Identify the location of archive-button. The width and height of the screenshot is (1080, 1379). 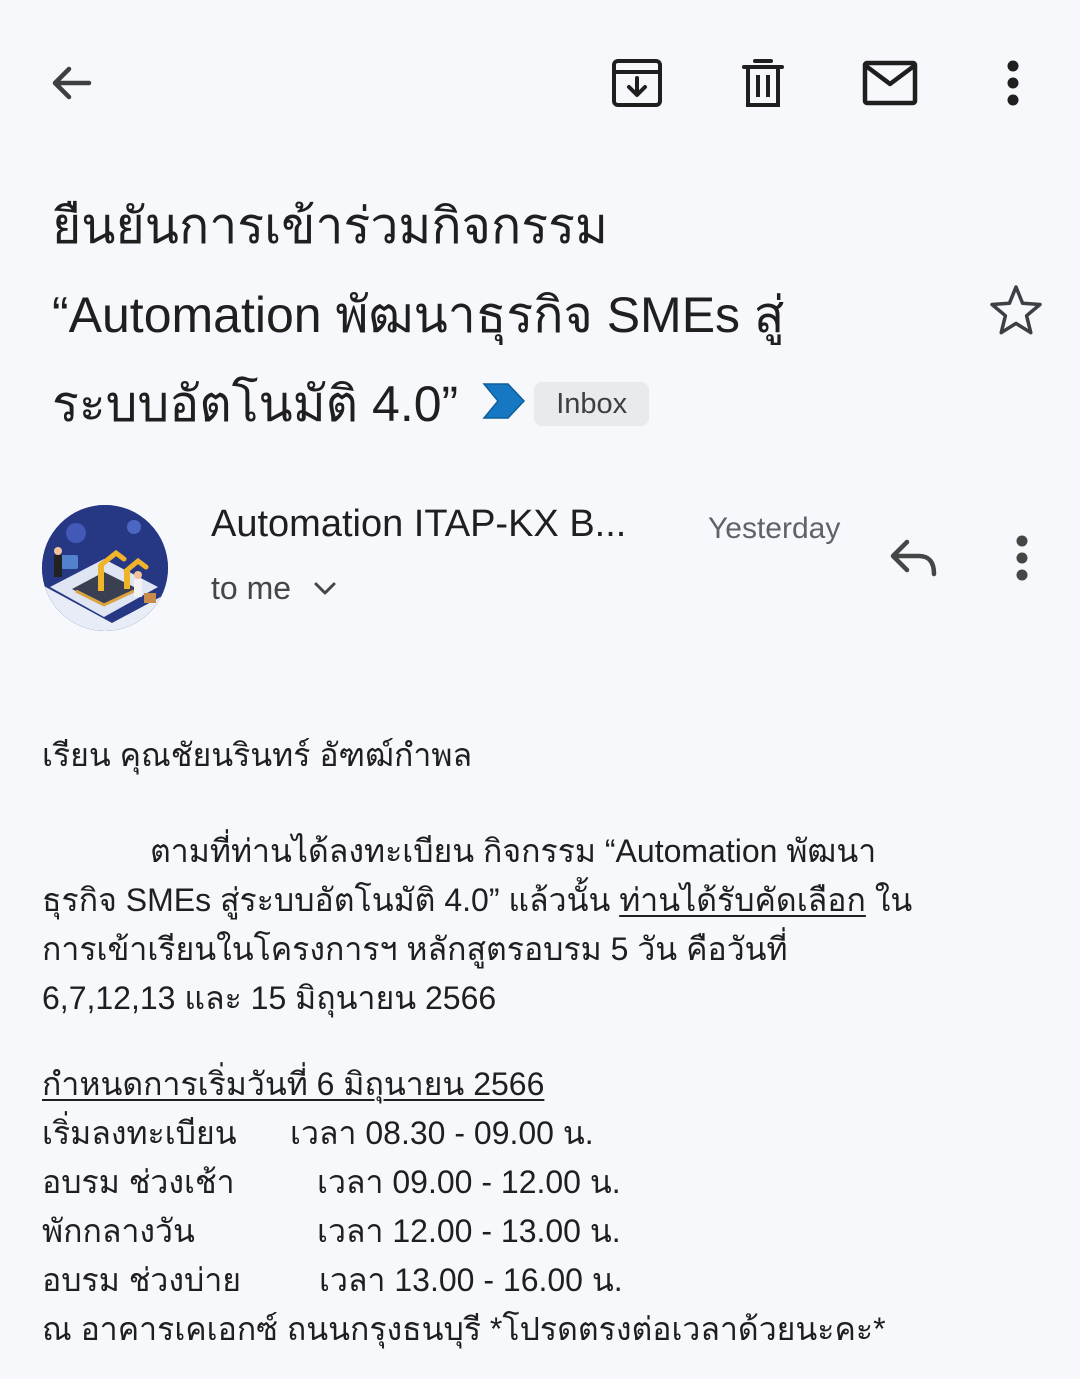
(637, 83).